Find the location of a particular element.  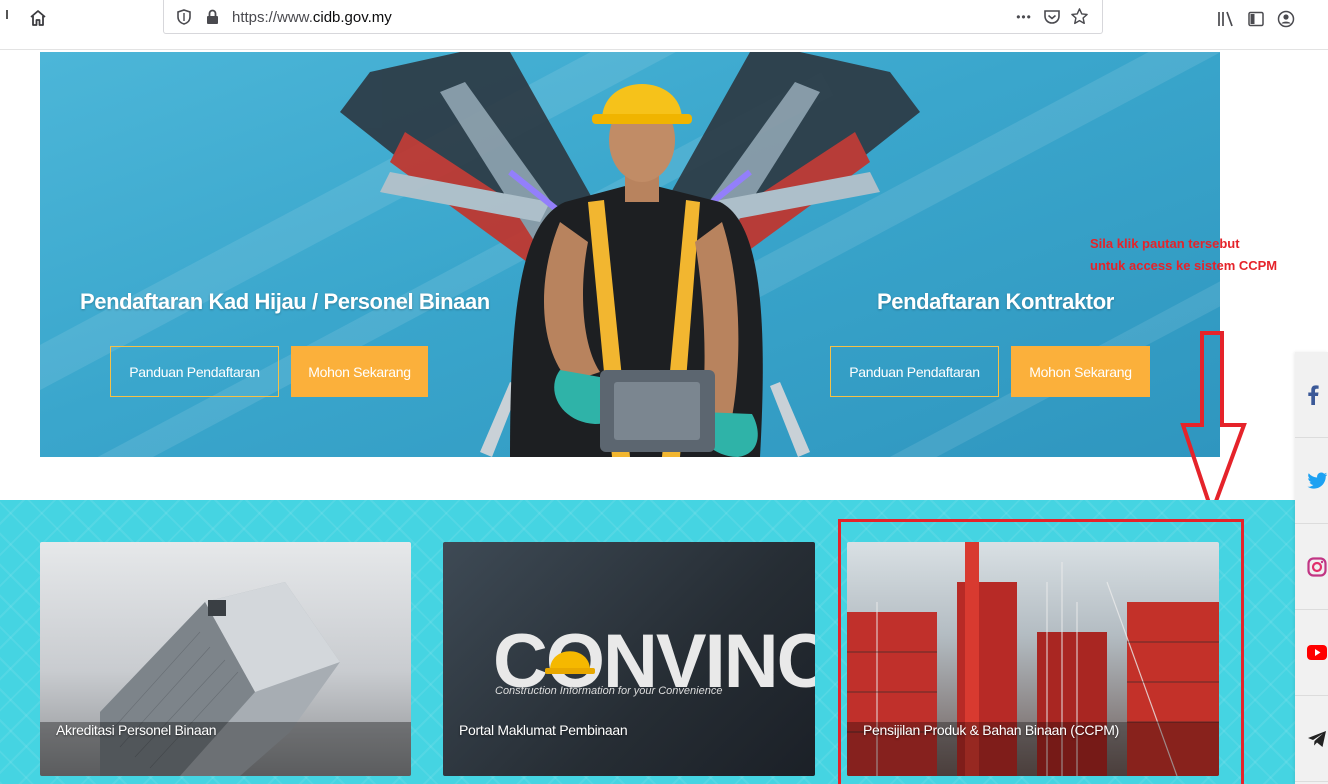

telegram-link is located at coordinates (1311, 739).